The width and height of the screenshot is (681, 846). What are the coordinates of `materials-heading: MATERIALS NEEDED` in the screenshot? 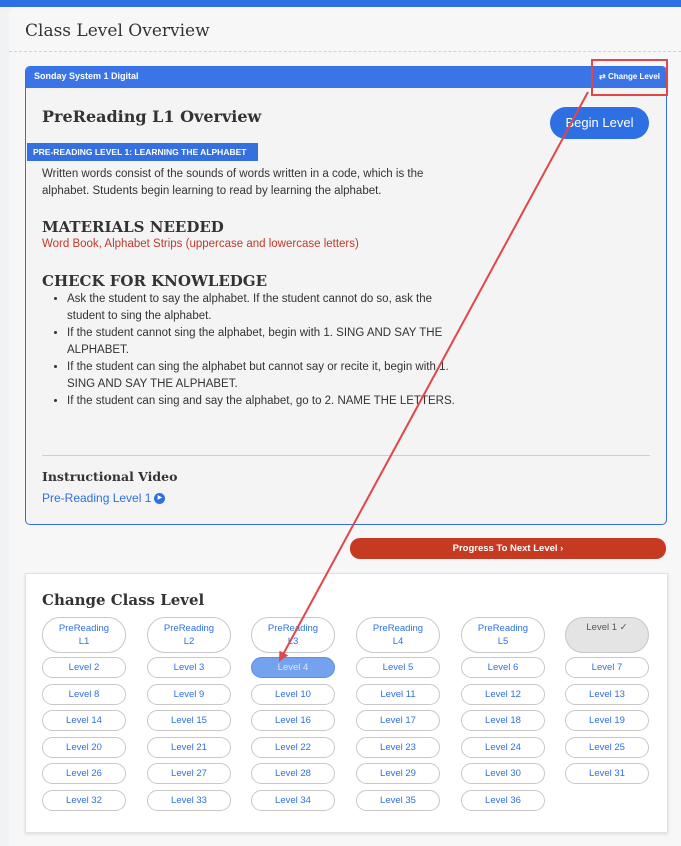 It's located at (133, 227).